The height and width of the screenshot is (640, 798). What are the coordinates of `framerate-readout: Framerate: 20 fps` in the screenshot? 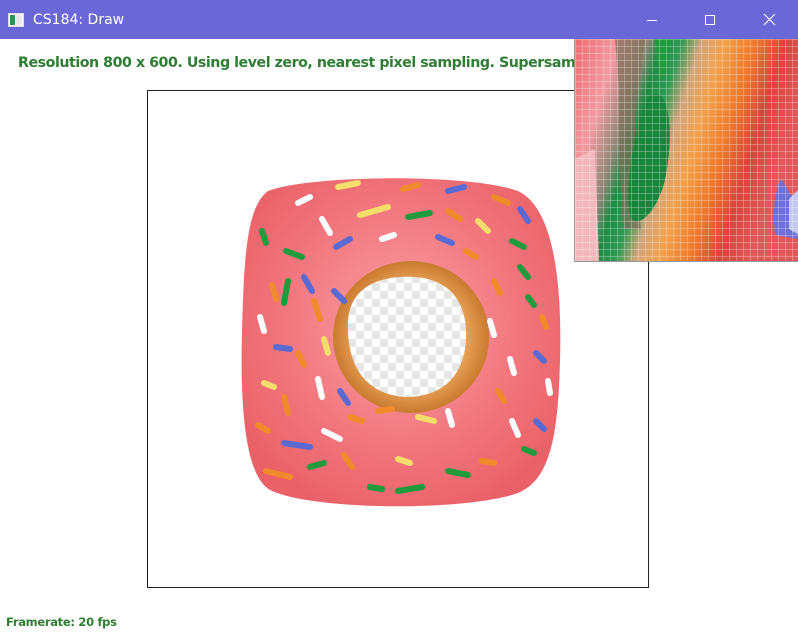 It's located at (61, 622).